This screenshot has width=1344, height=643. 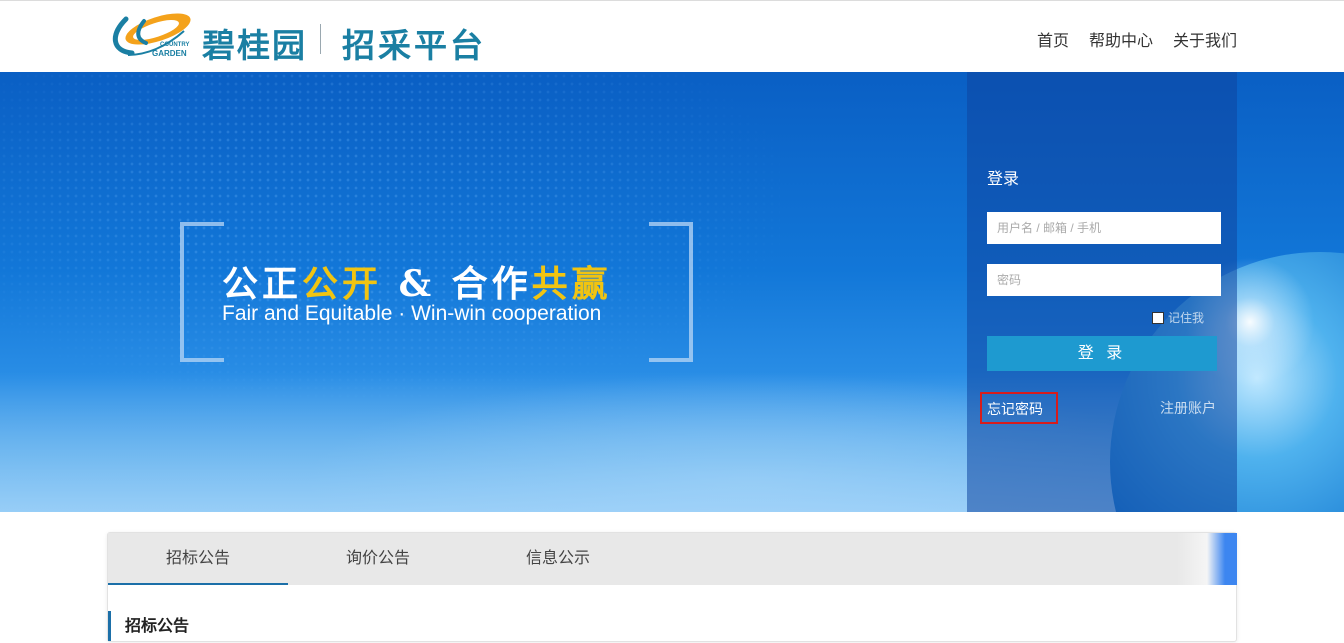 I want to click on top-nav: 首页 帮助中心 关于我们, so click(x=1137, y=39).